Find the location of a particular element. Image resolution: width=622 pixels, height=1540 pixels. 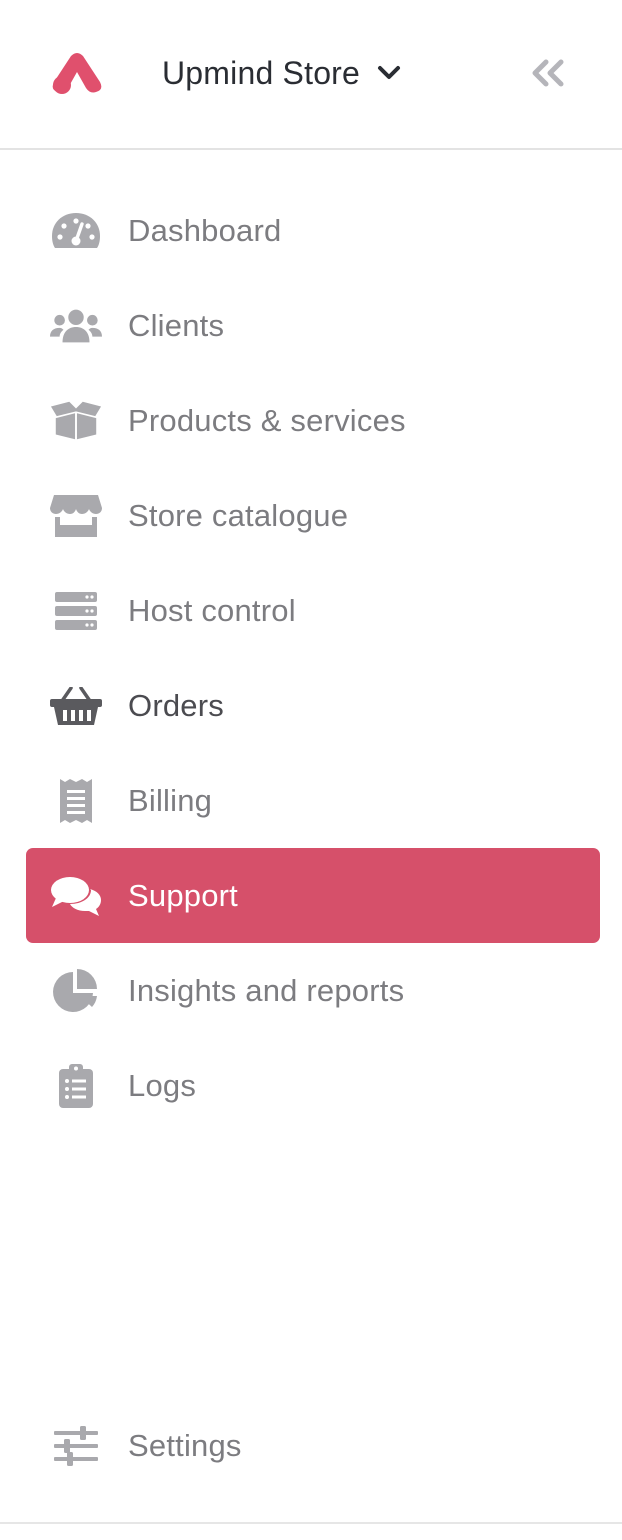

nav-item-label: Support is located at coordinates (183, 895).